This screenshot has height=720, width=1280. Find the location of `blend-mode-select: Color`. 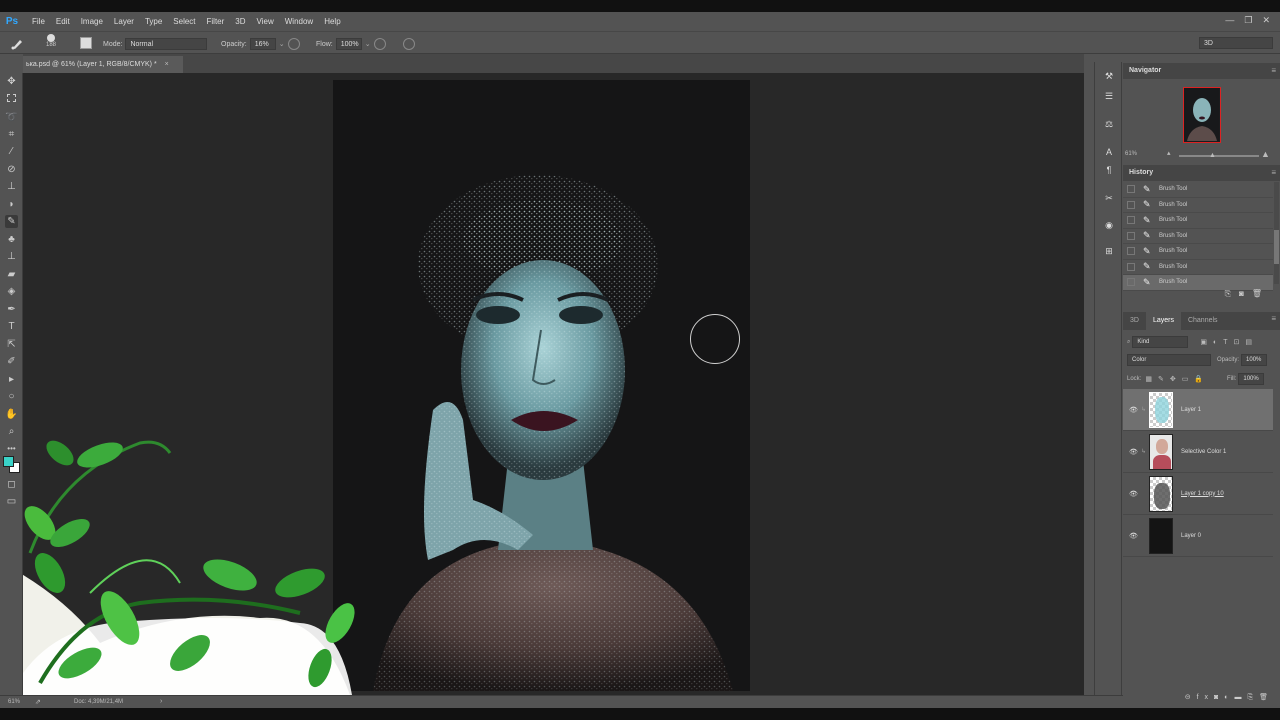

blend-mode-select: Color is located at coordinates (1169, 360).